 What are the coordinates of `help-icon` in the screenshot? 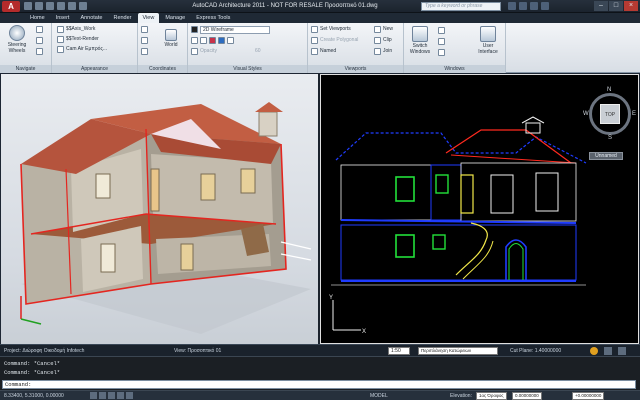 It's located at (545, 6).